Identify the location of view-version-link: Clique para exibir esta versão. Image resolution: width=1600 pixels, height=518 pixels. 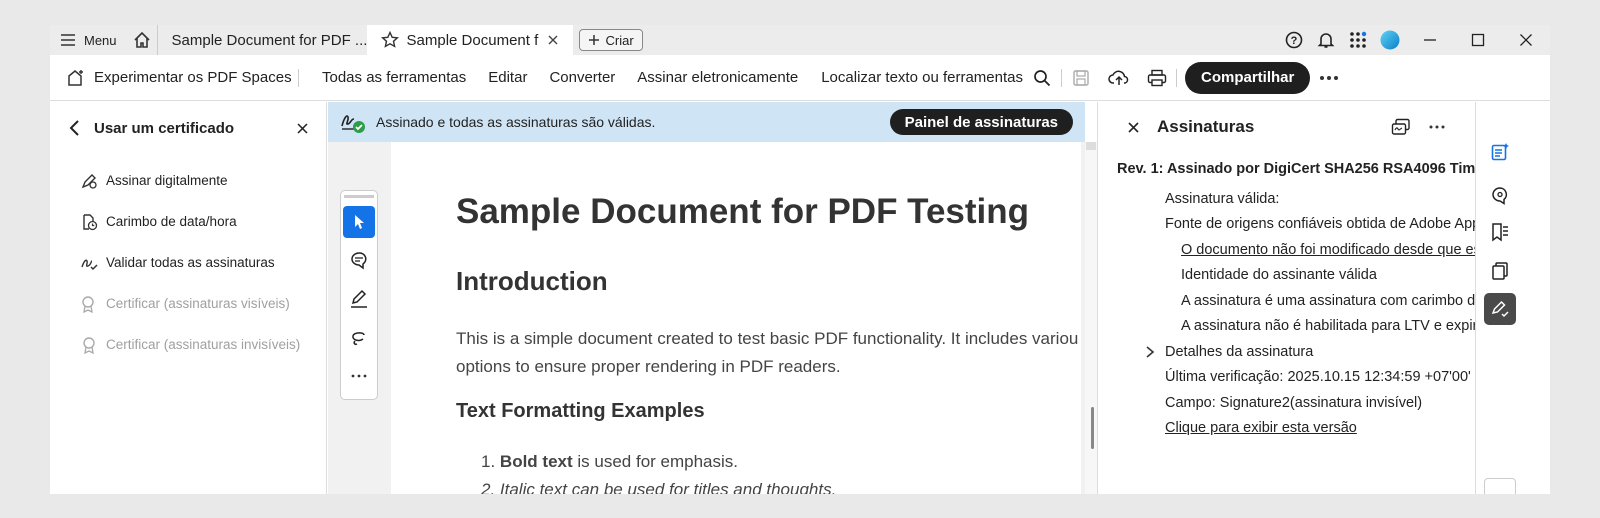
(1286, 429).